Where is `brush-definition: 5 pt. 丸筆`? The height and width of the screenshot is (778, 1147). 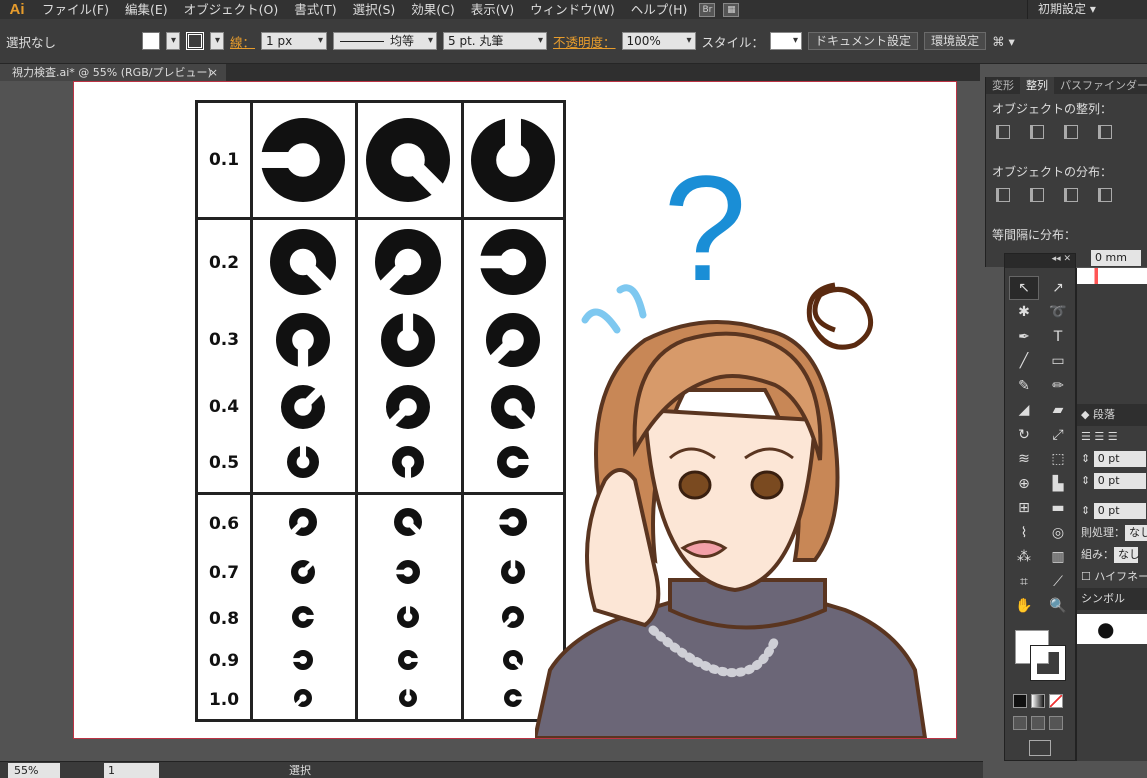
brush-definition: 5 pt. 丸筆 is located at coordinates (495, 41).